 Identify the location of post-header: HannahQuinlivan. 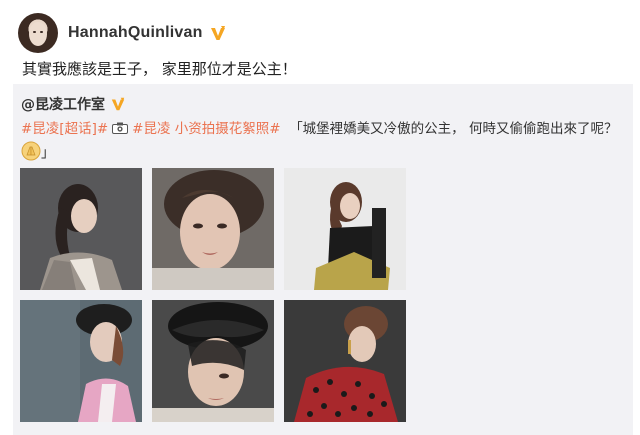
(122, 33).